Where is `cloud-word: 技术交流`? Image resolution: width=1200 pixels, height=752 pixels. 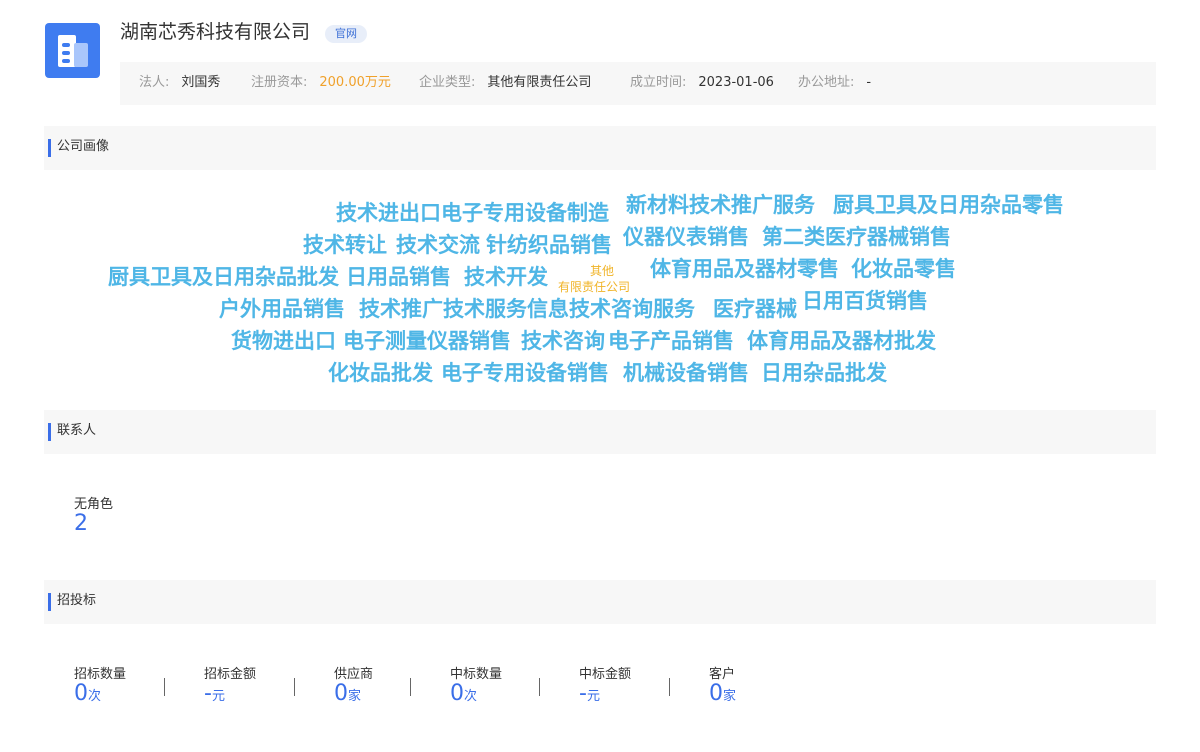
cloud-word: 技术交流 is located at coordinates (438, 245).